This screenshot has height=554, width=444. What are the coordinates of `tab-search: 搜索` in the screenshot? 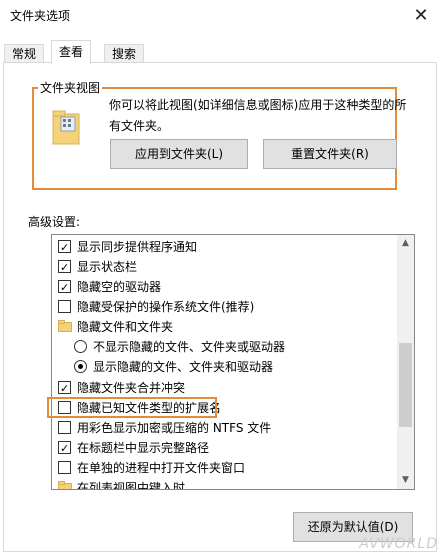 It's located at (124, 53).